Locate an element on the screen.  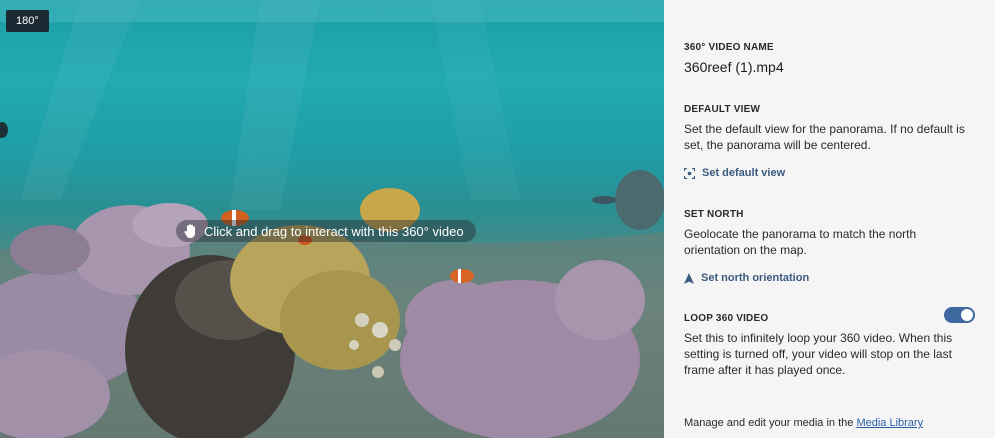
toggle-knob is located at coordinates (967, 315).